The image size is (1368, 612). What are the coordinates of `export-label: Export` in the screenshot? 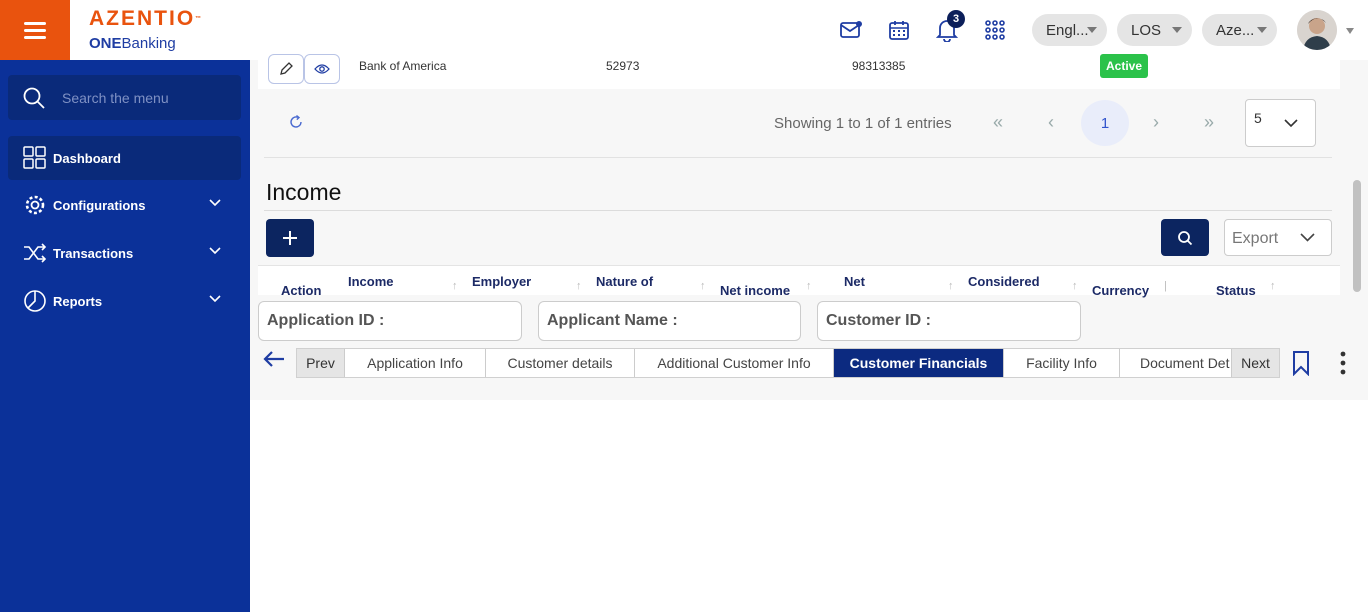 It's located at (1255, 238).